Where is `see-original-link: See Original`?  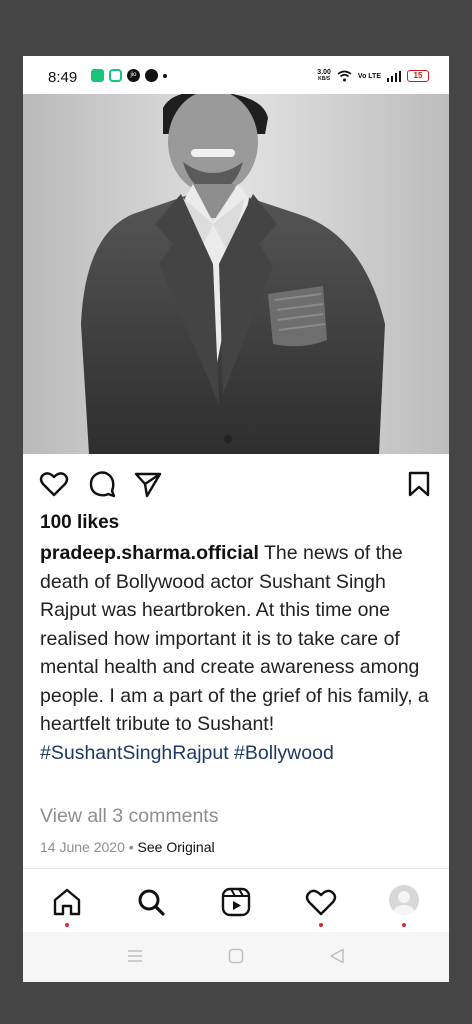 see-original-link: See Original is located at coordinates (176, 847).